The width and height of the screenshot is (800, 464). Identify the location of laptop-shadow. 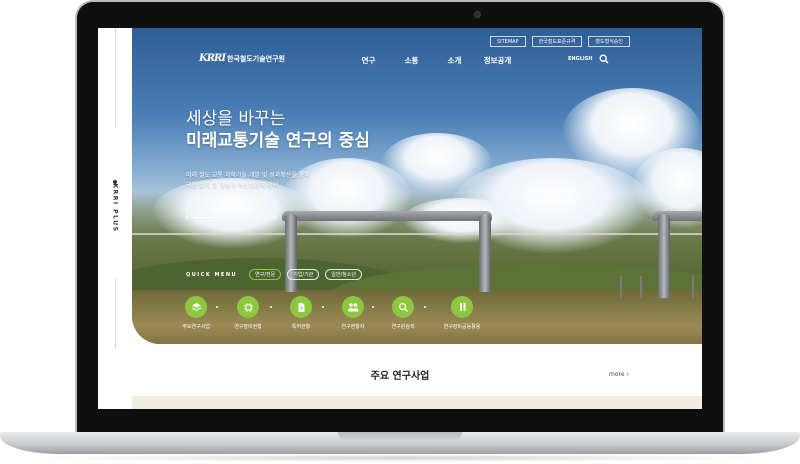
(400, 458).